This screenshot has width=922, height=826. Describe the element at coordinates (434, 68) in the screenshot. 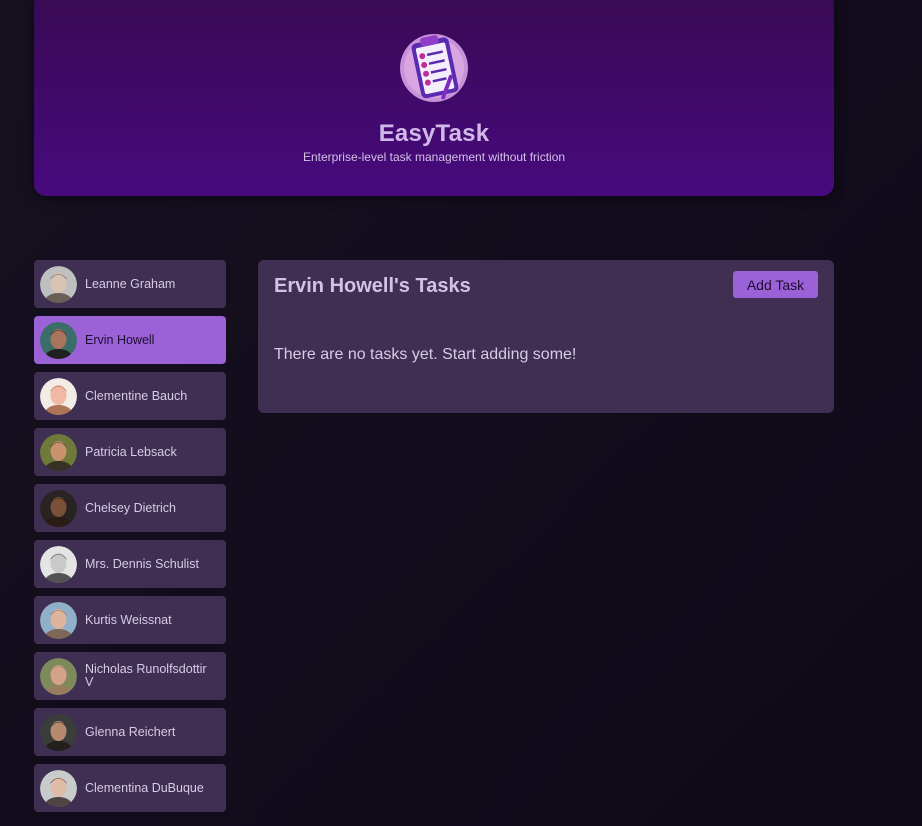

I see `clipboard-checklist-icon` at that location.